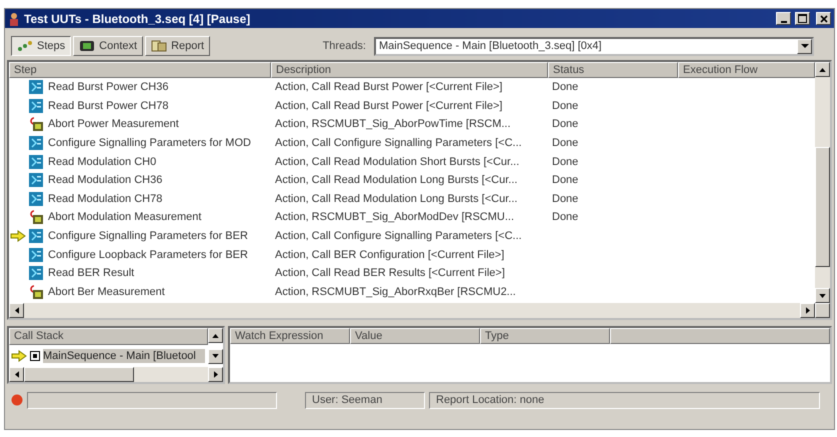 The height and width of the screenshot is (437, 837). Describe the element at coordinates (415, 336) in the screenshot. I see `column-header: Value` at that location.